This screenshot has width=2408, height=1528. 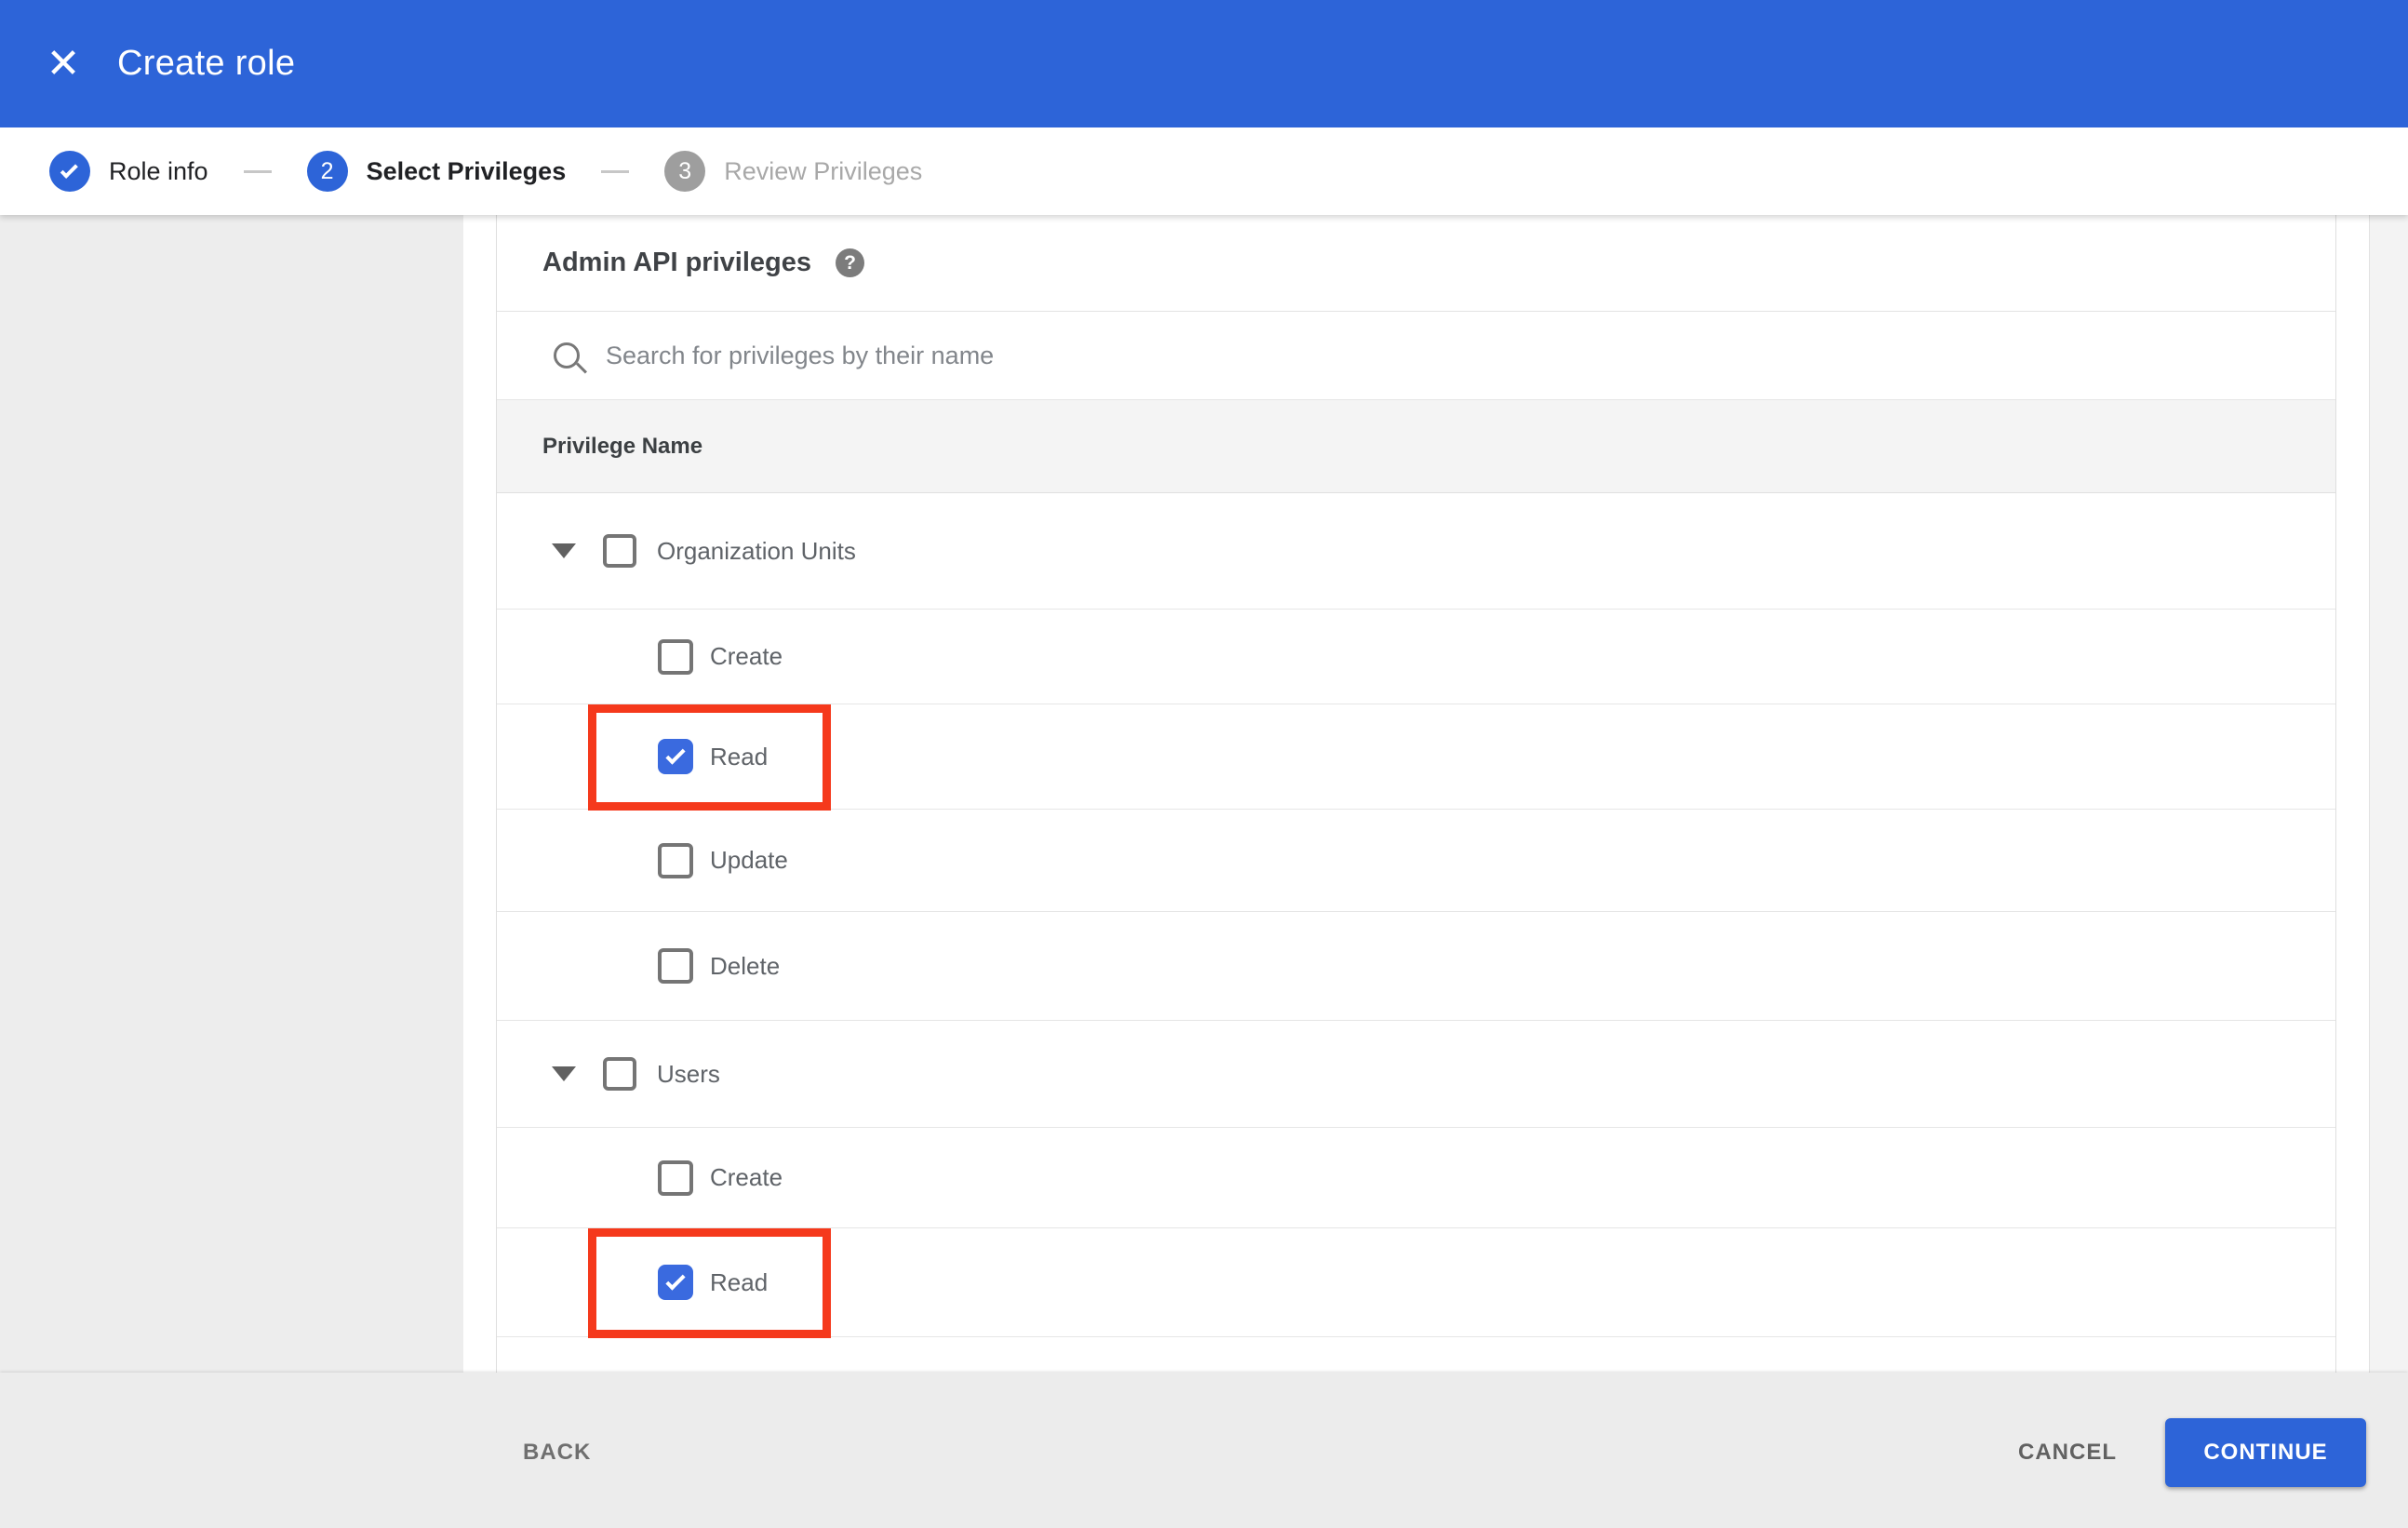 I want to click on column-header-privilege-name: Privilege Name, so click(x=1416, y=446).